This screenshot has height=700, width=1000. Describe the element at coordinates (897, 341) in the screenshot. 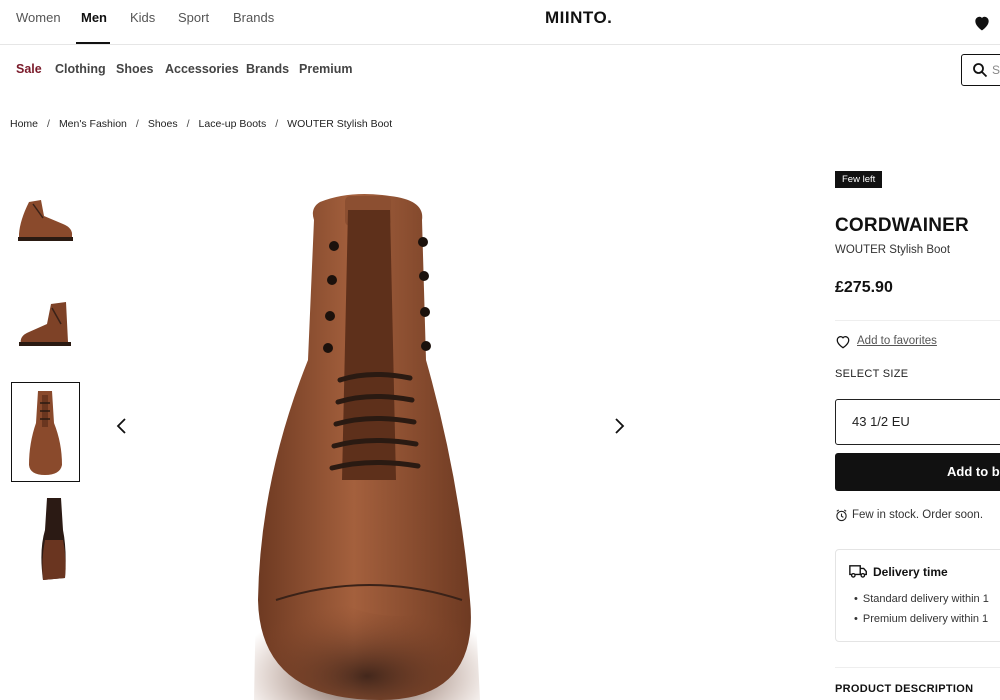

I see `add-to-favorites-label: Add to favorites` at that location.